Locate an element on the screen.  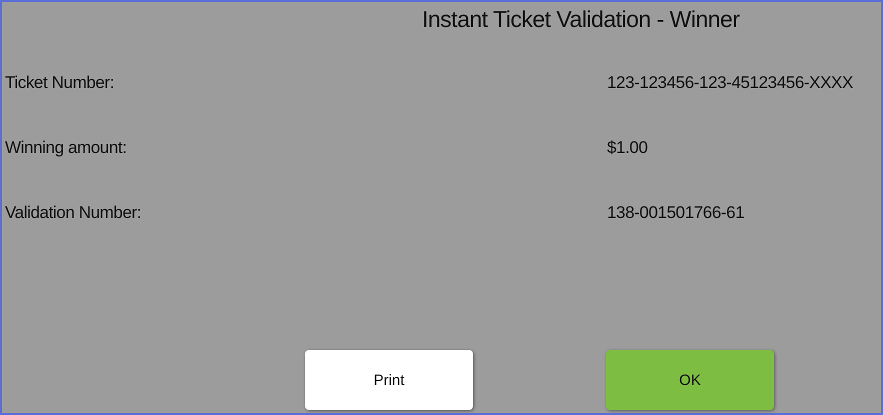
field-label: Winning amount: is located at coordinates (66, 148).